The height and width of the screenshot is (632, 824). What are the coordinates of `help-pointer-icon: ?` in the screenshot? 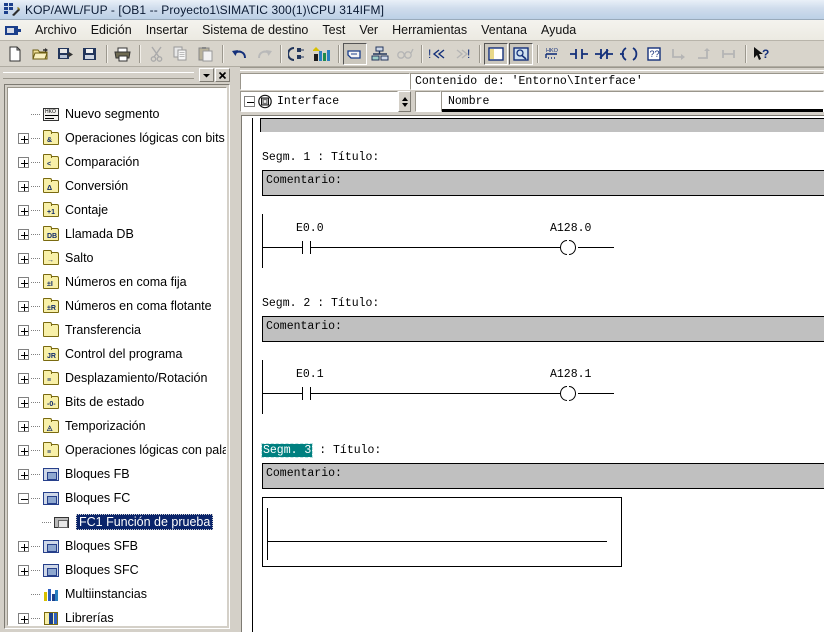 It's located at (762, 54).